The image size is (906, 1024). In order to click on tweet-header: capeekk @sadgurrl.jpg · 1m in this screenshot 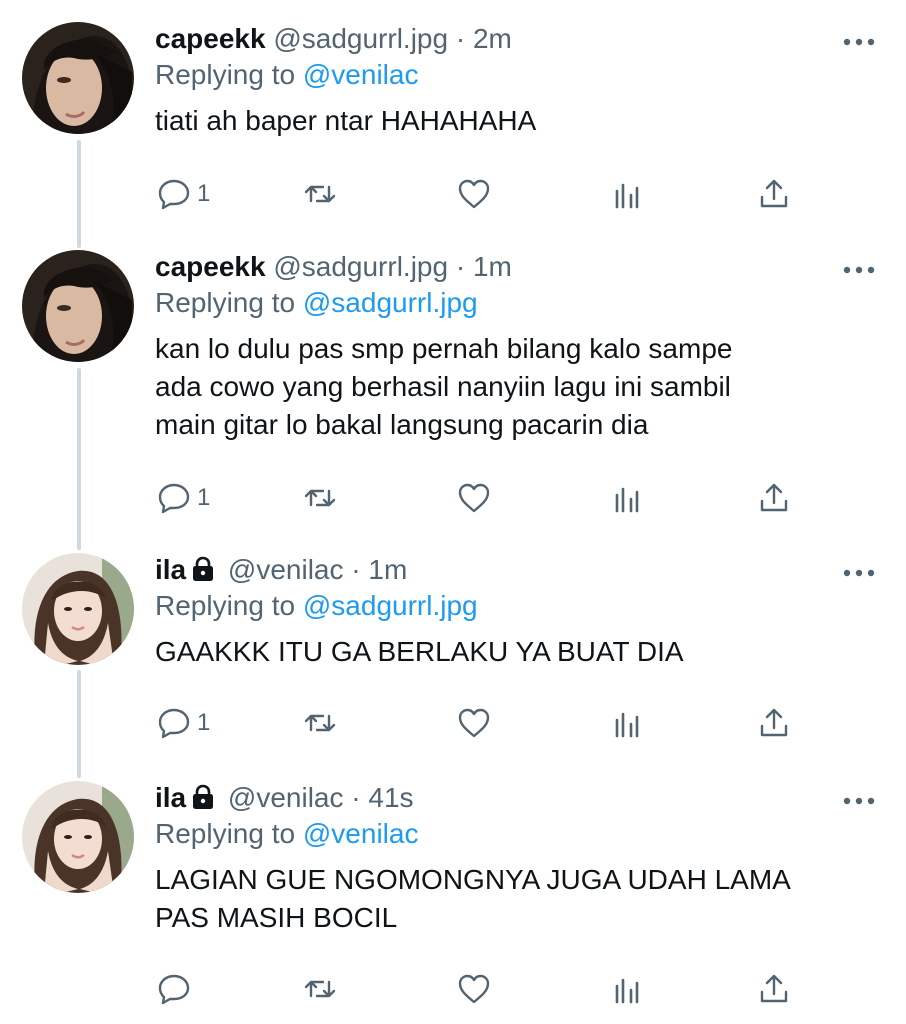, I will do `click(333, 267)`.